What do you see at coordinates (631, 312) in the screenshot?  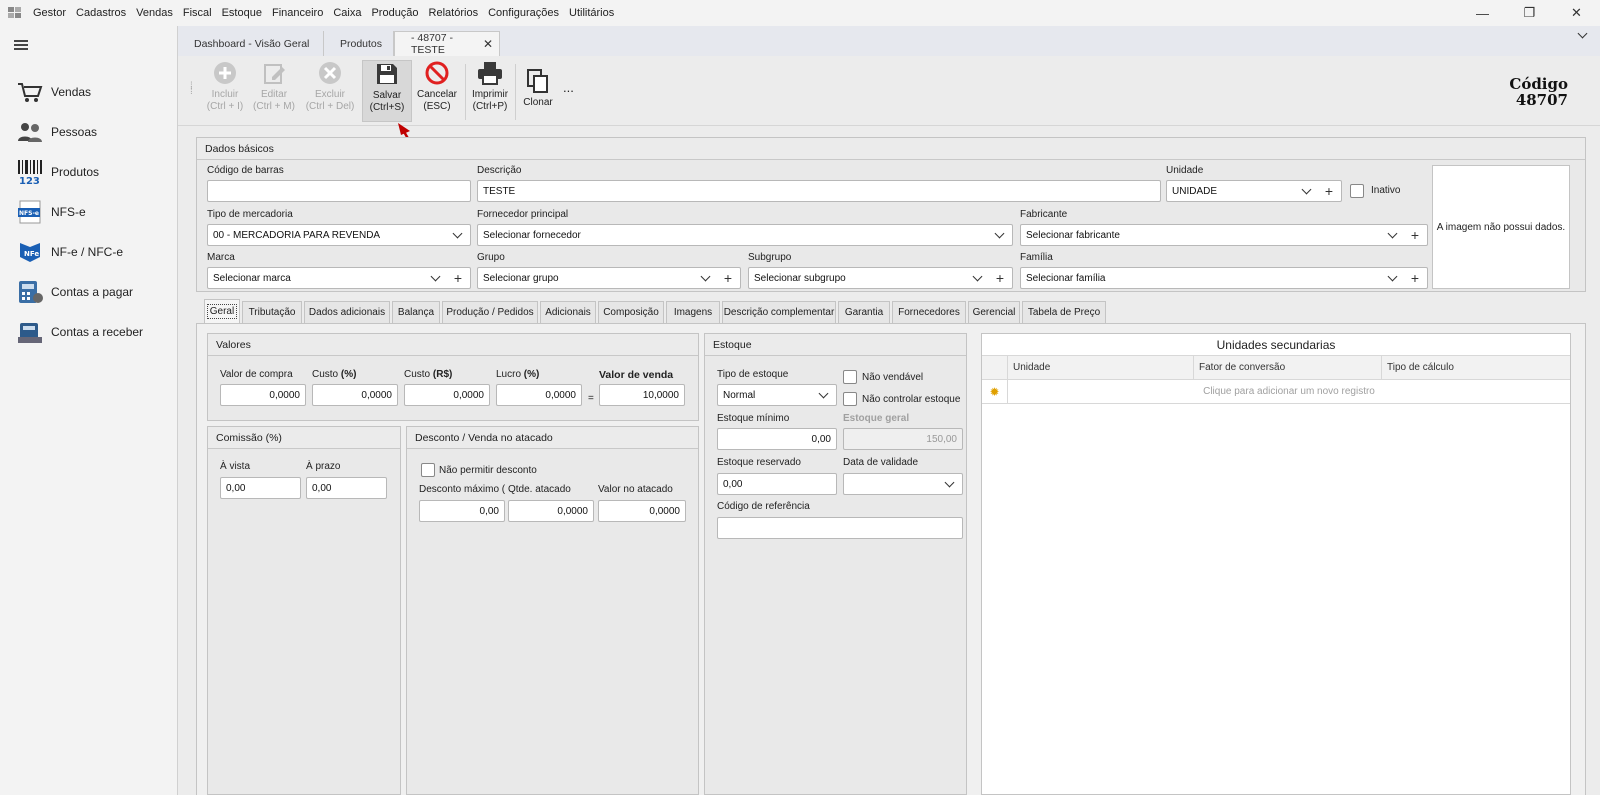 I see `tab-composicao: Composição` at bounding box center [631, 312].